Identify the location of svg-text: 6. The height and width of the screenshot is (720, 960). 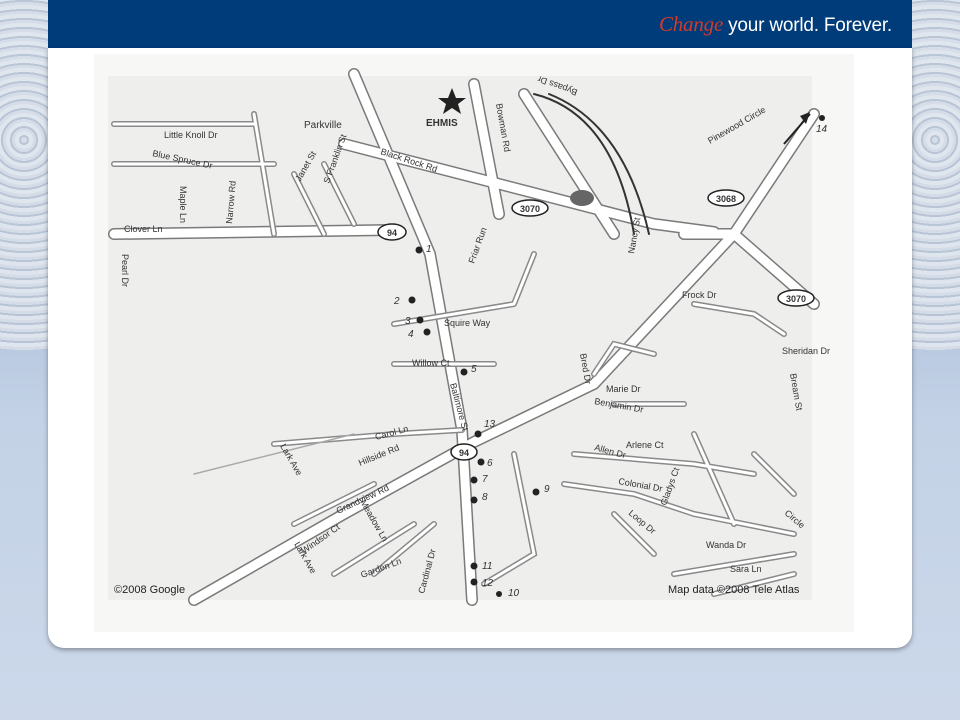
(490, 463).